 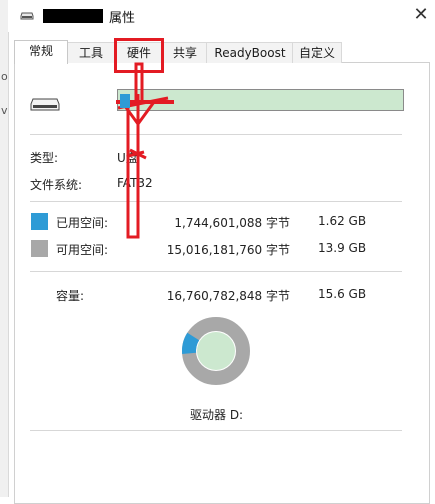 What do you see at coordinates (122, 18) in the screenshot?
I see `window-title: 属性` at bounding box center [122, 18].